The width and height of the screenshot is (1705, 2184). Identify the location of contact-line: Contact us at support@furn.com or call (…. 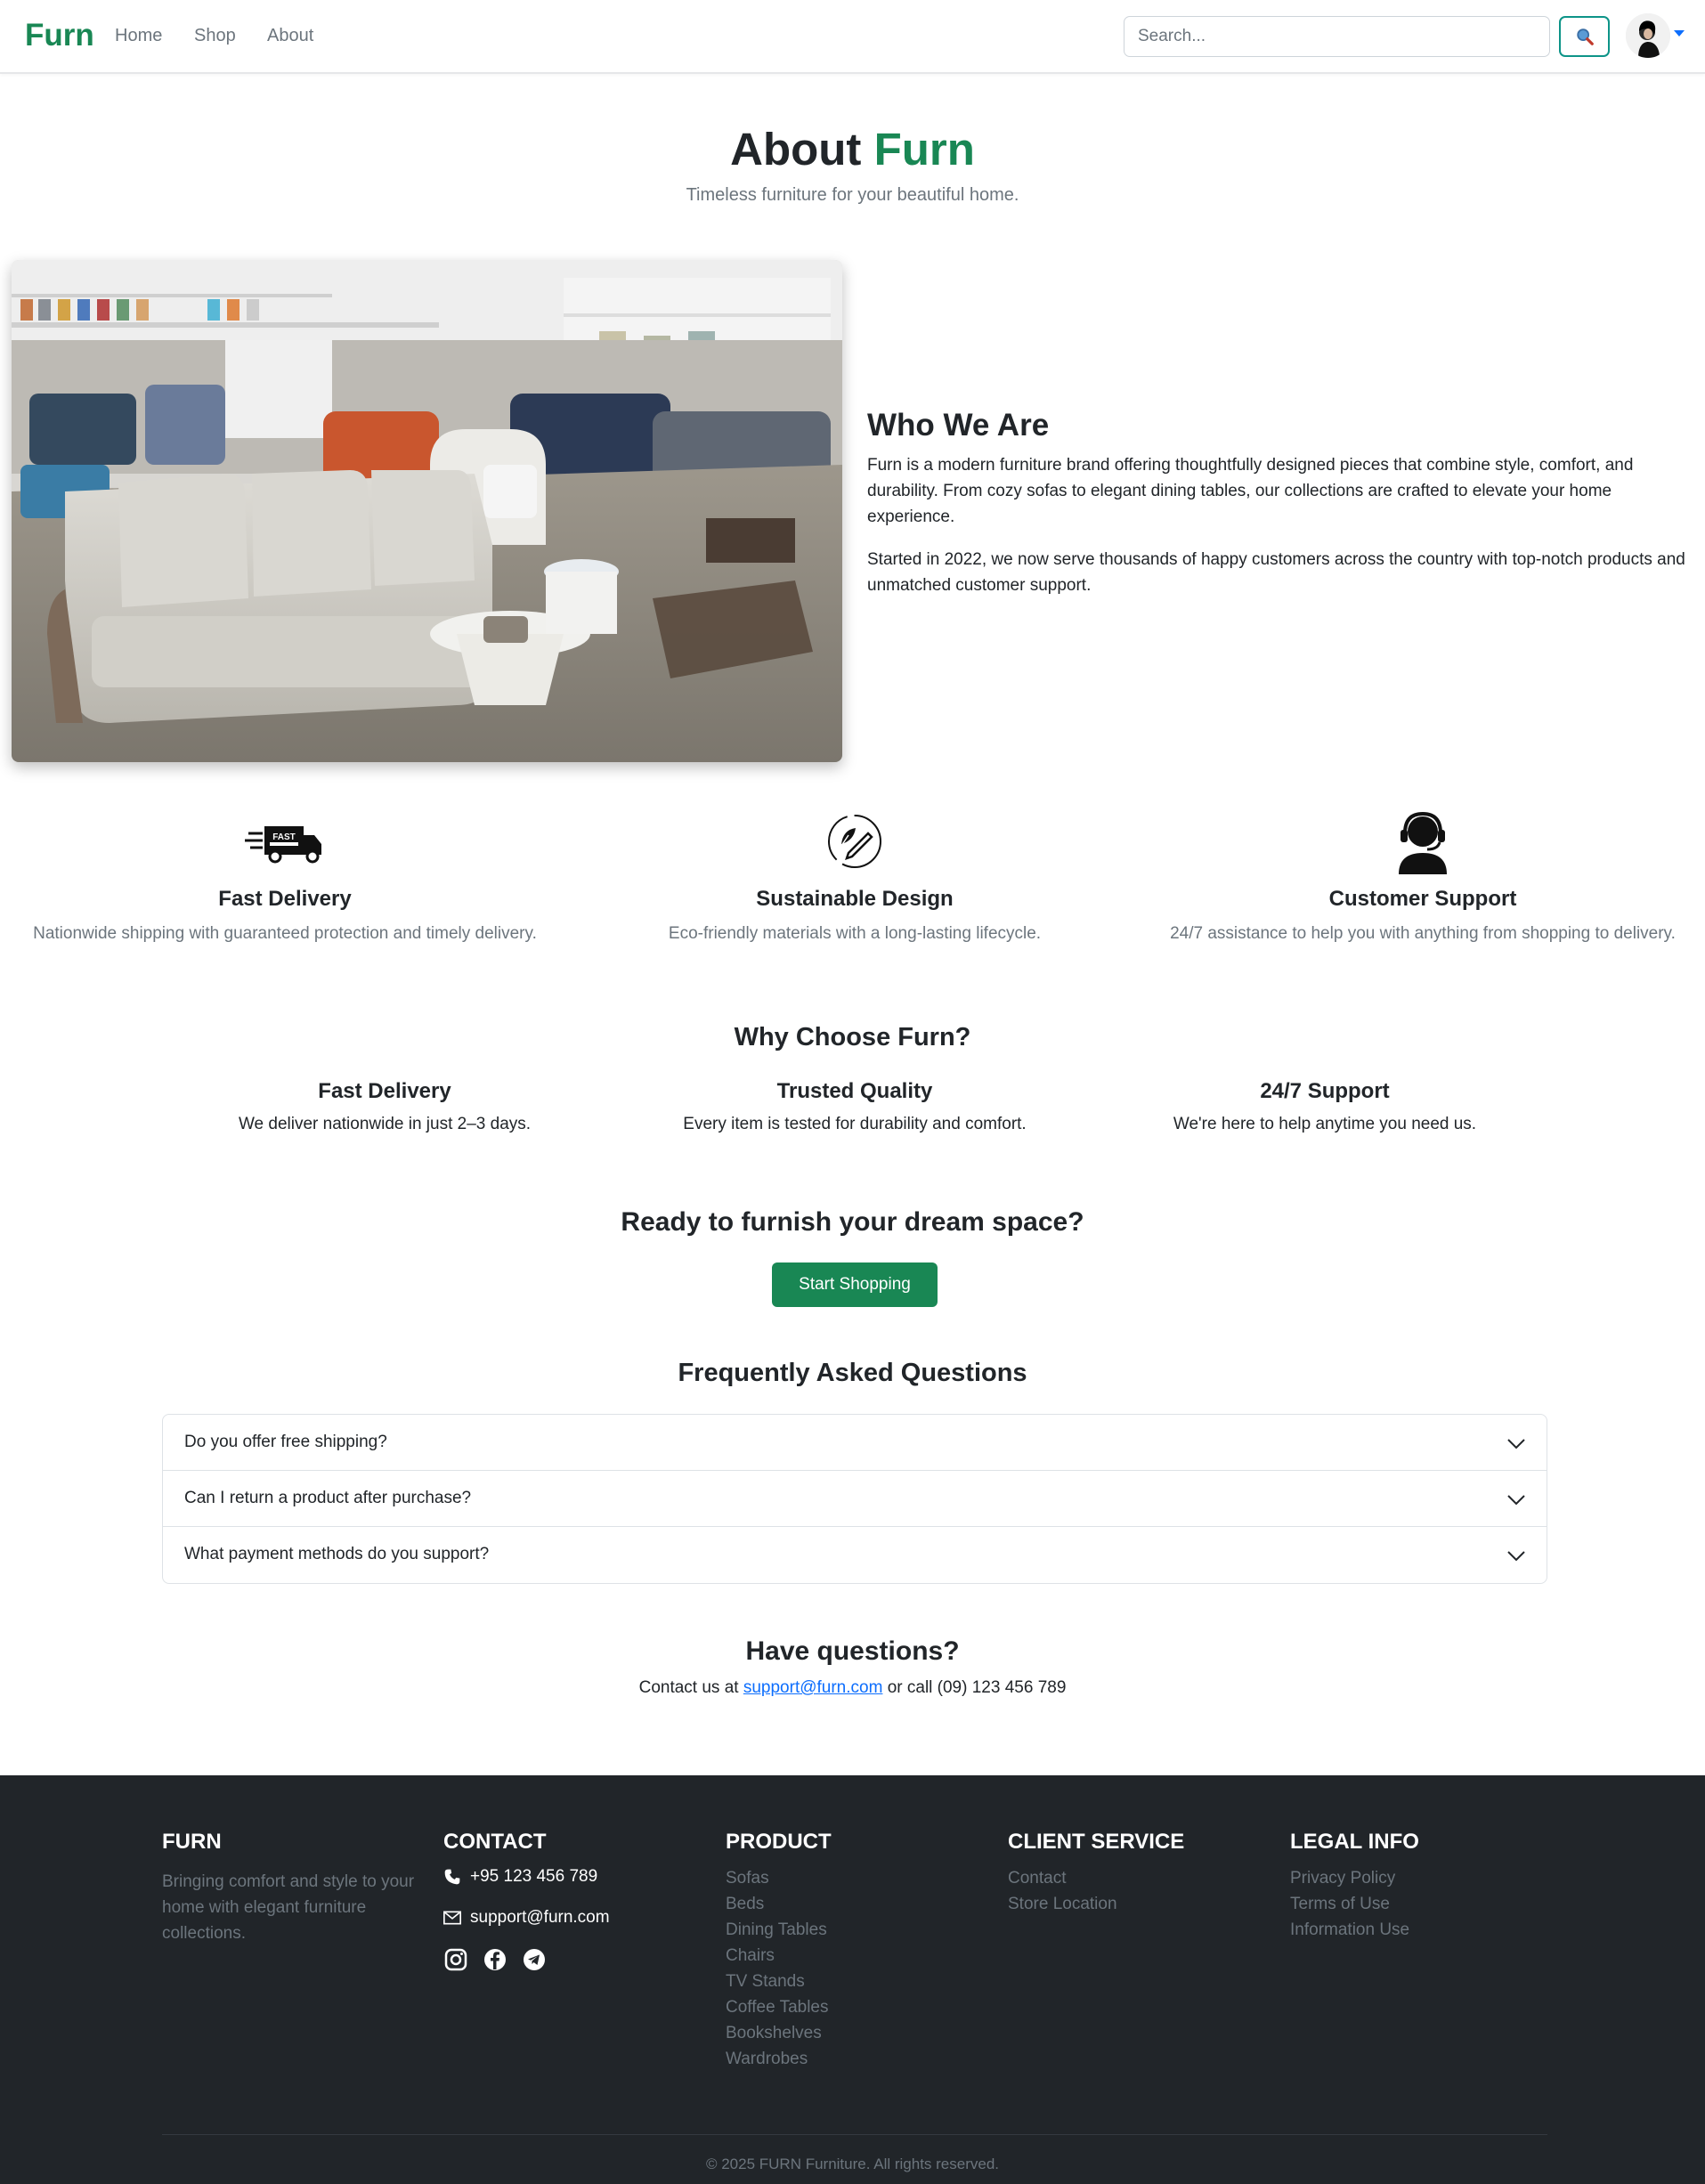
(852, 1688).